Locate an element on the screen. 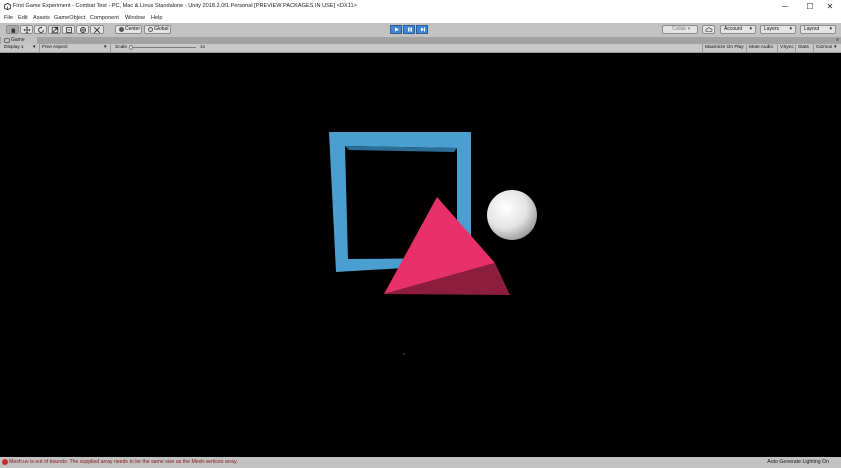  pivot-toggle: Center is located at coordinates (128, 29).